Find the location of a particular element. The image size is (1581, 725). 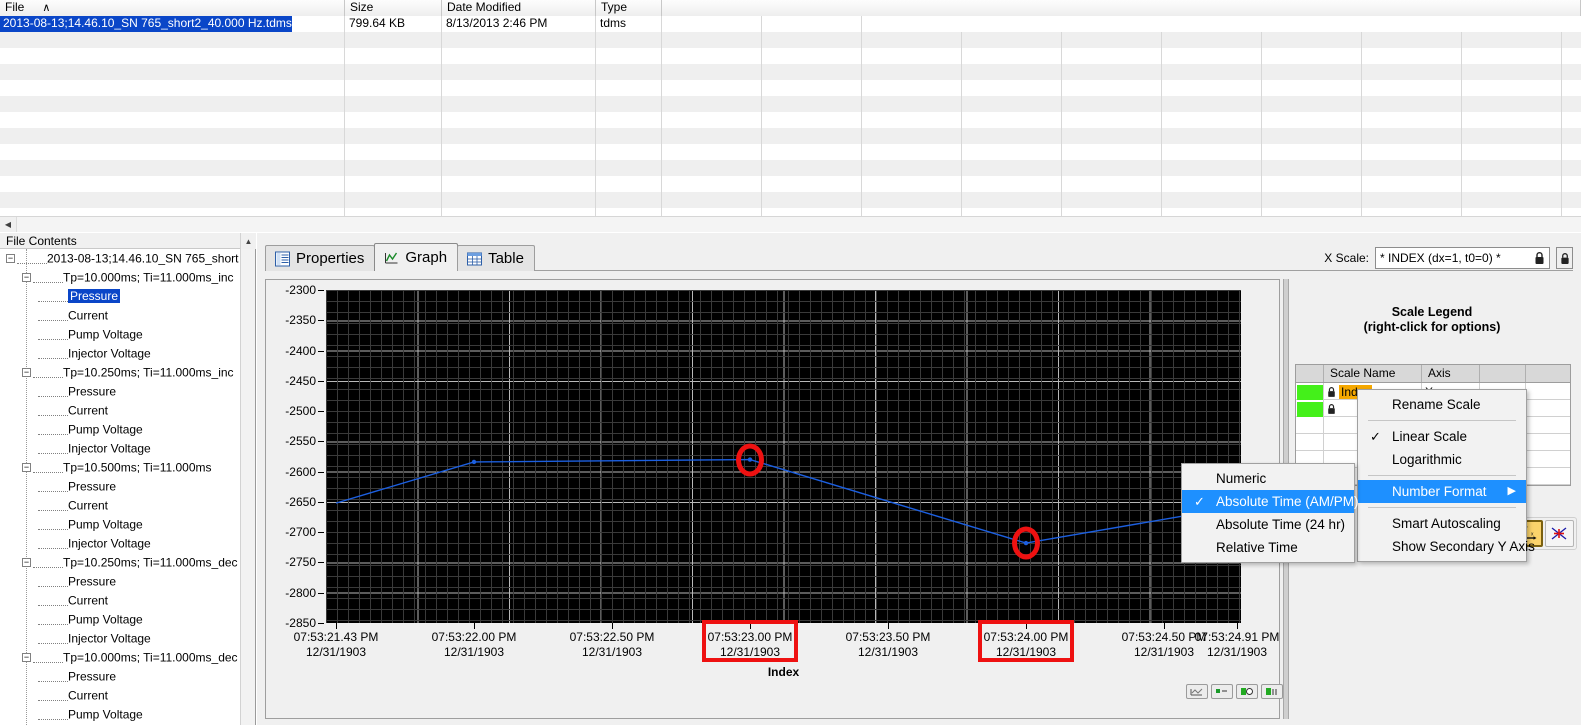

cursor-legend-button is located at coordinates (1247, 691).